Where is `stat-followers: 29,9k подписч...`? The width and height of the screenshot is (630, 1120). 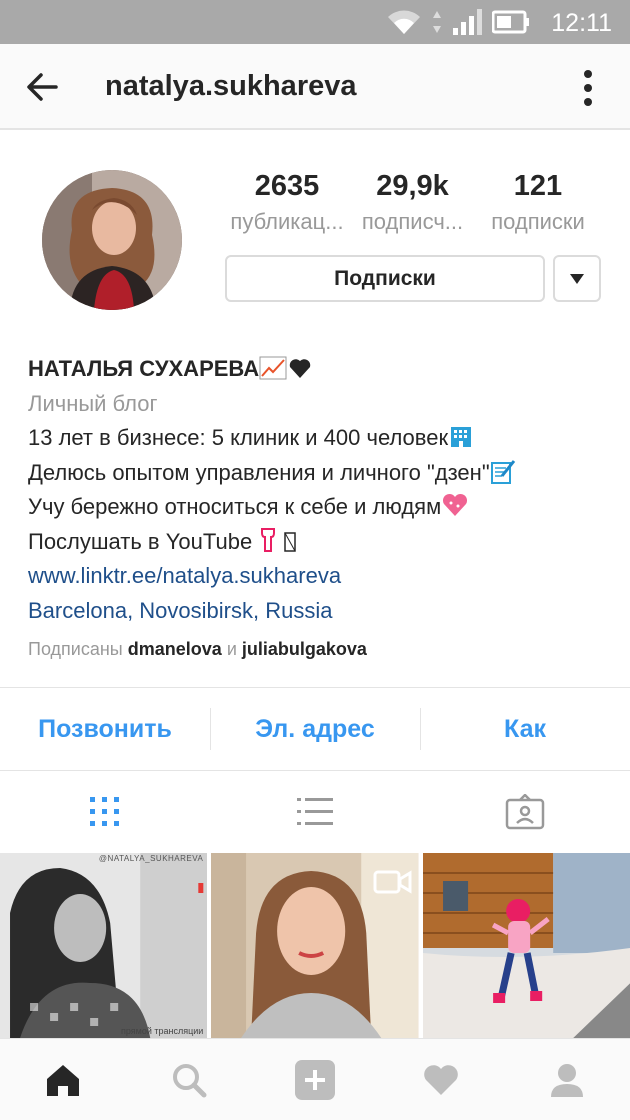
stat-followers: 29,9k подписч... is located at coordinates (412, 204).